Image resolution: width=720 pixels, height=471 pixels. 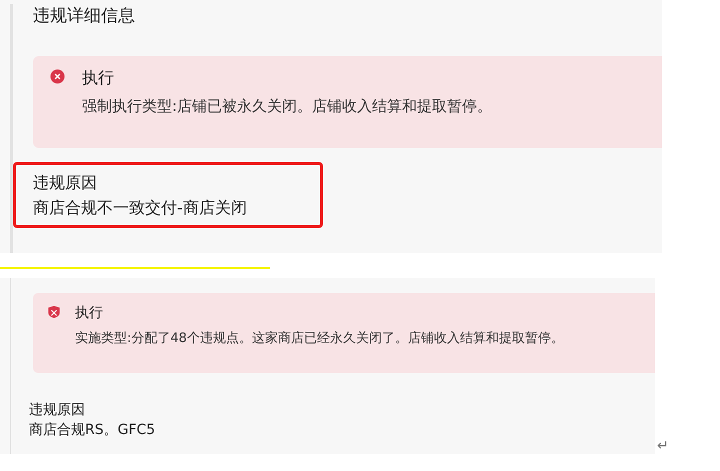 What do you see at coordinates (84, 16) in the screenshot?
I see `section-title: 违规详细信息` at bounding box center [84, 16].